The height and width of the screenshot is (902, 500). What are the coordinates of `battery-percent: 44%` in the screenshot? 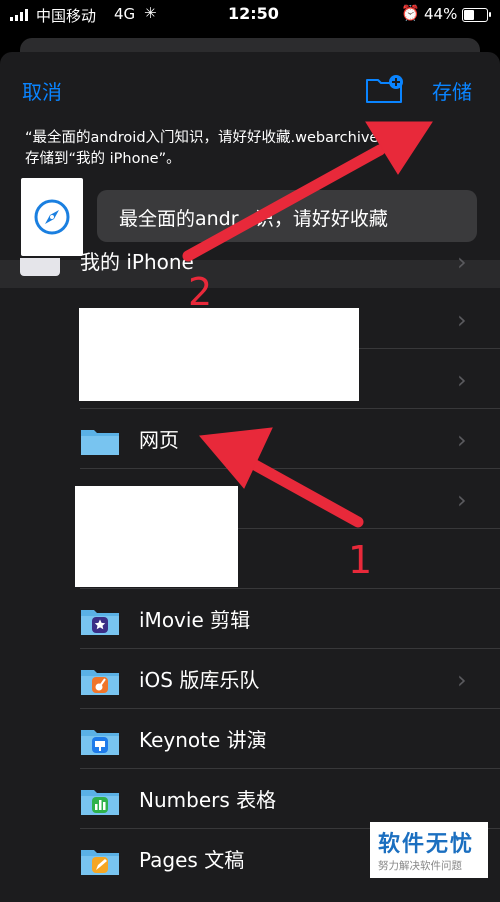 It's located at (441, 14).